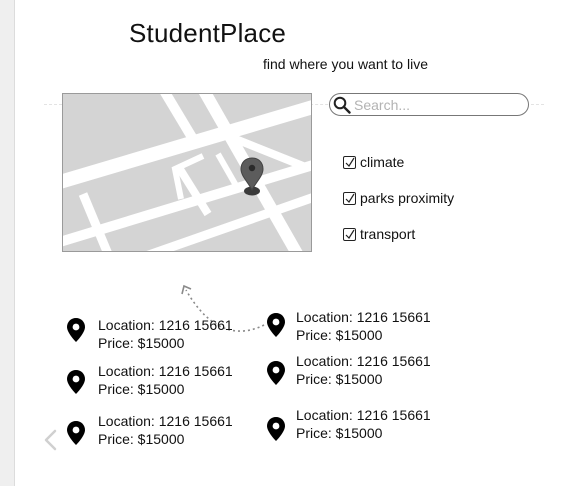  Describe the element at coordinates (345, 64) in the screenshot. I see `app-tagline: find where you want to live` at that location.